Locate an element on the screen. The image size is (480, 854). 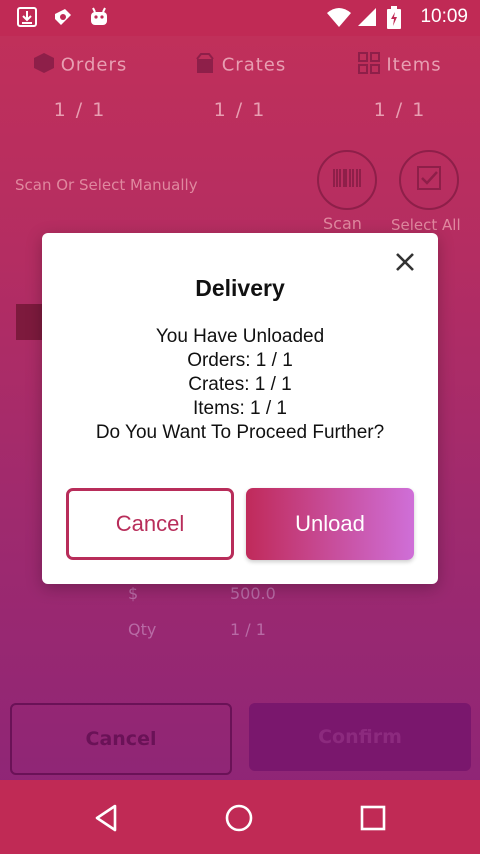
bottom-confirm-button: Confirm is located at coordinates (360, 737).